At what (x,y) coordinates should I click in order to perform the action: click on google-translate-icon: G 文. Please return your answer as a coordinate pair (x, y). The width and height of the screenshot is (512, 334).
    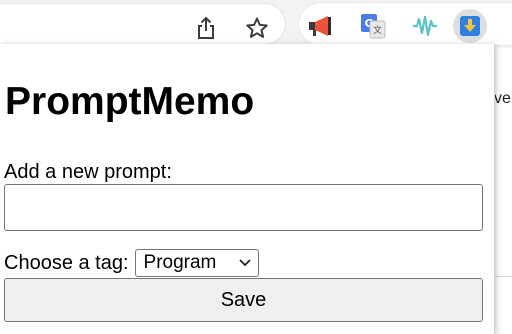
    Looking at the image, I should click on (373, 26).